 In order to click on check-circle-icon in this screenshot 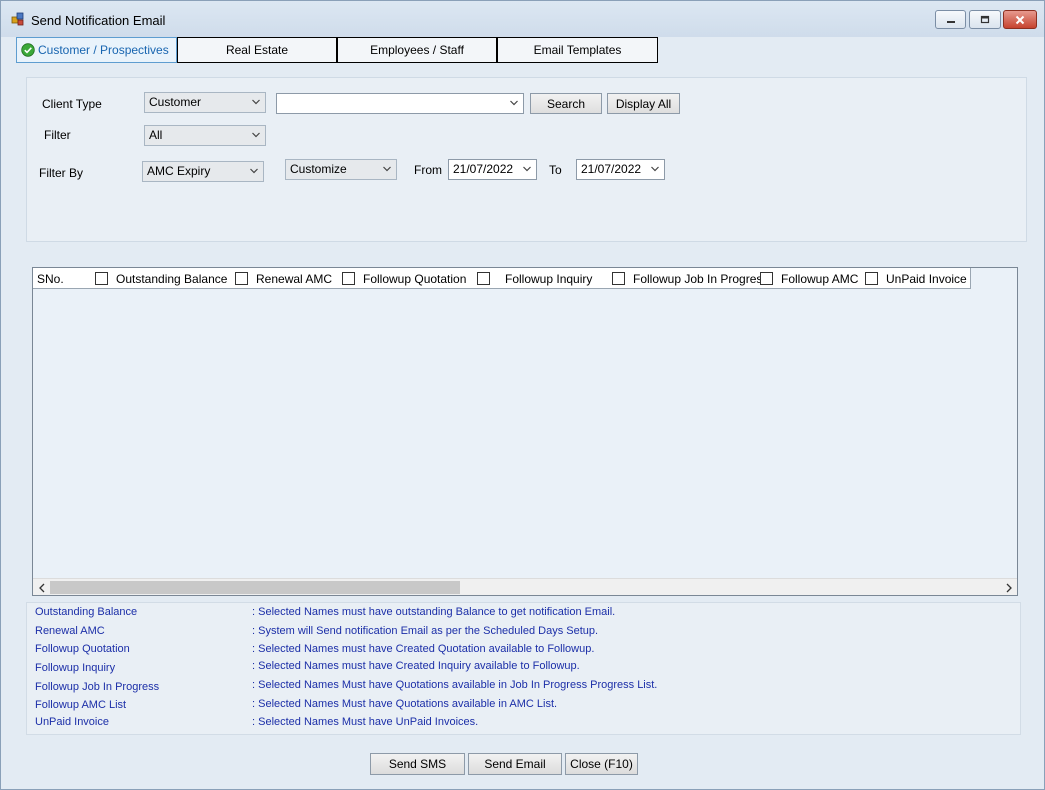, I will do `click(28, 50)`.